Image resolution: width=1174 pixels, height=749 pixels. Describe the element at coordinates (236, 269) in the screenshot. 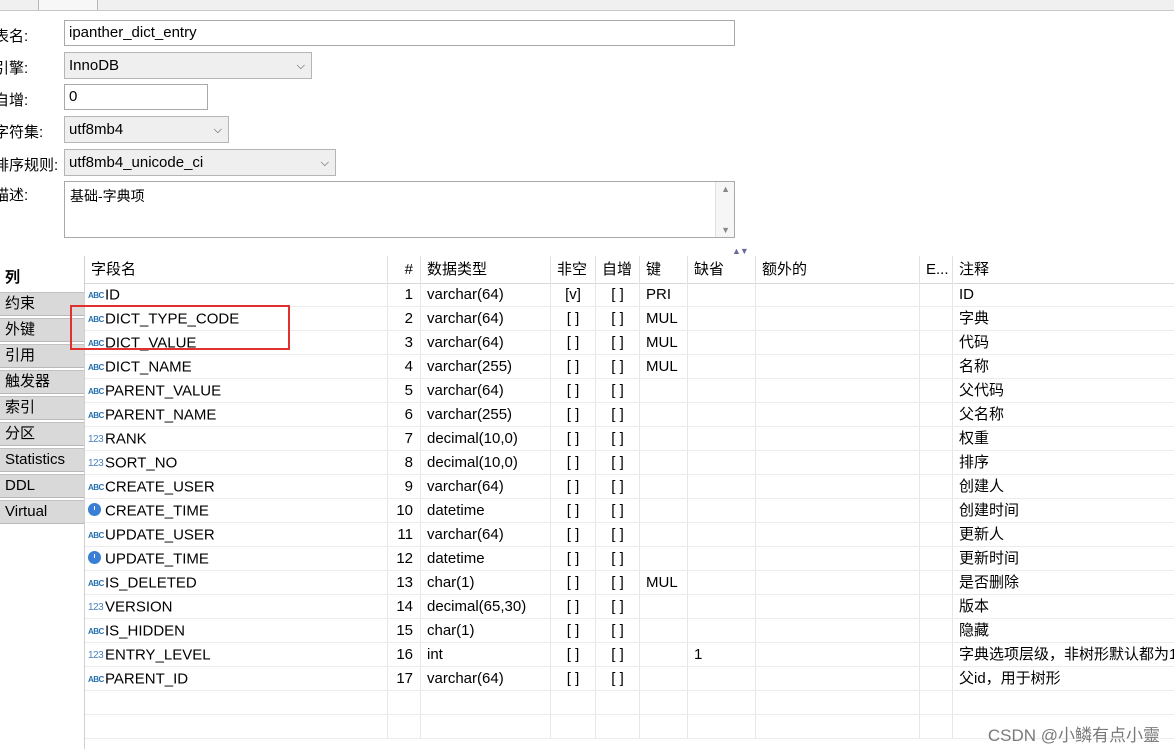

I see `header-field-name: 字段名` at that location.